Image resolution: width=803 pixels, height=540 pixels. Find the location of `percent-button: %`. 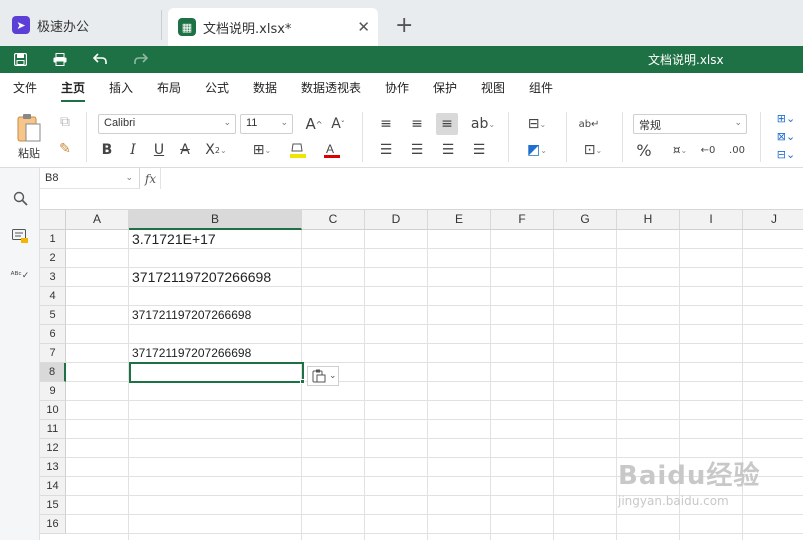

percent-button: % is located at coordinates (644, 150).